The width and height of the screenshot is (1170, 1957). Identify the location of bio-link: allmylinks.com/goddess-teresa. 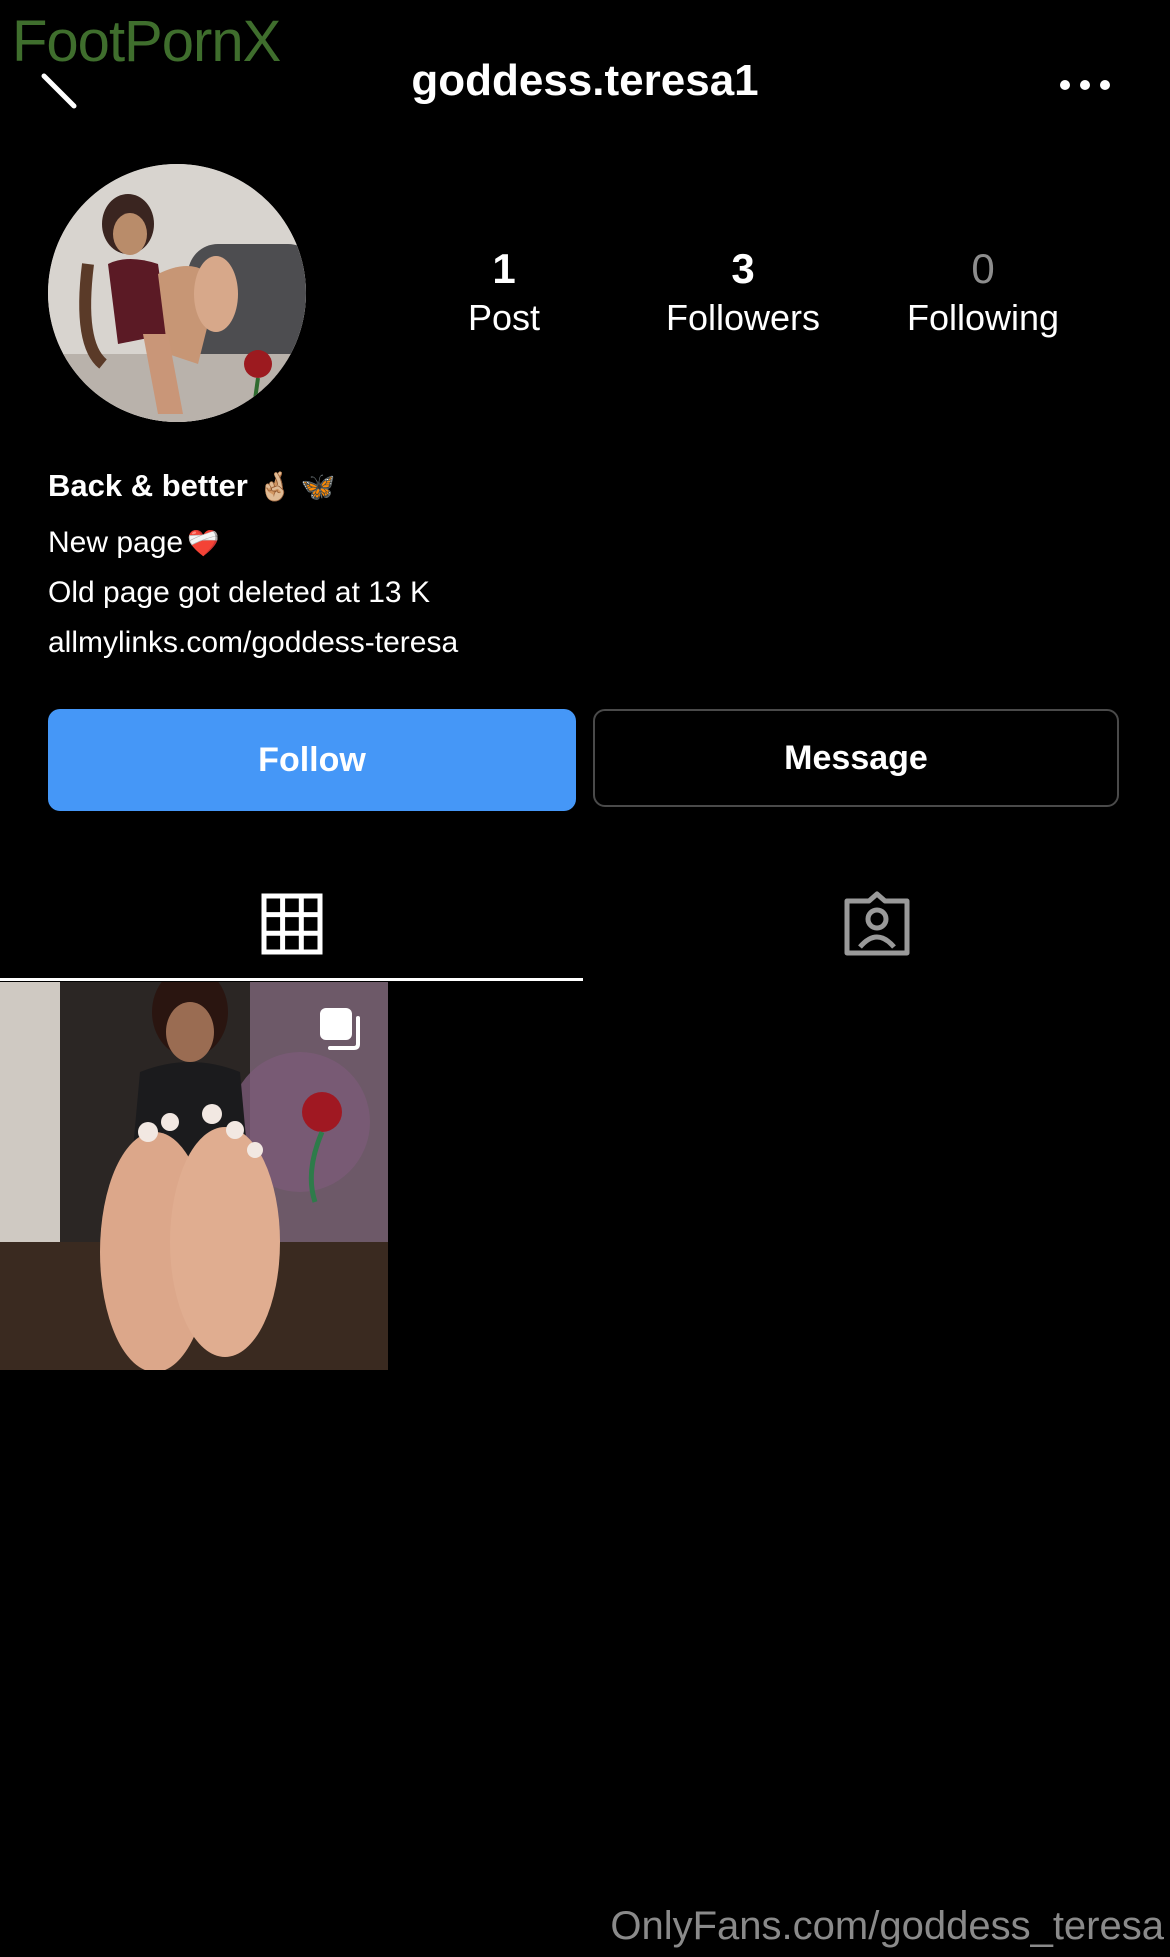
(583, 643).